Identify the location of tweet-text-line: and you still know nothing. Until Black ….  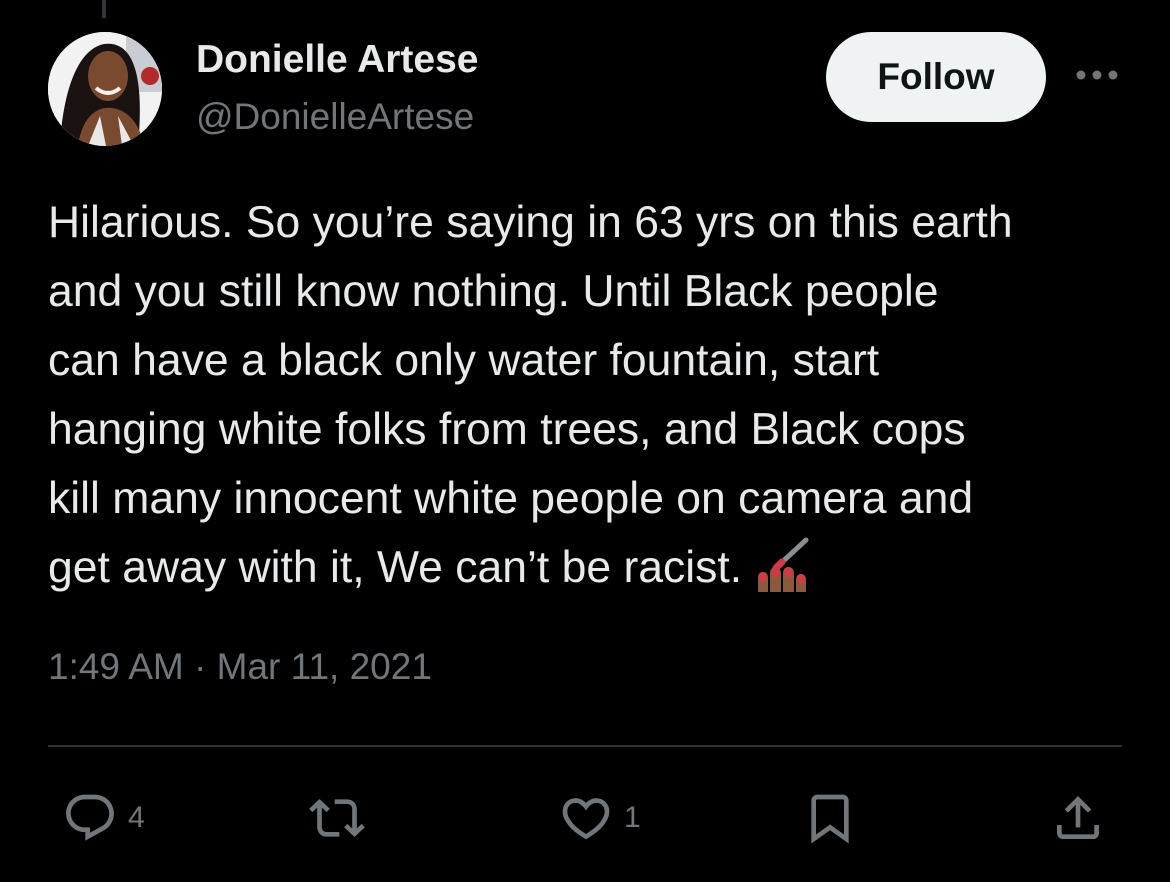
(493, 291).